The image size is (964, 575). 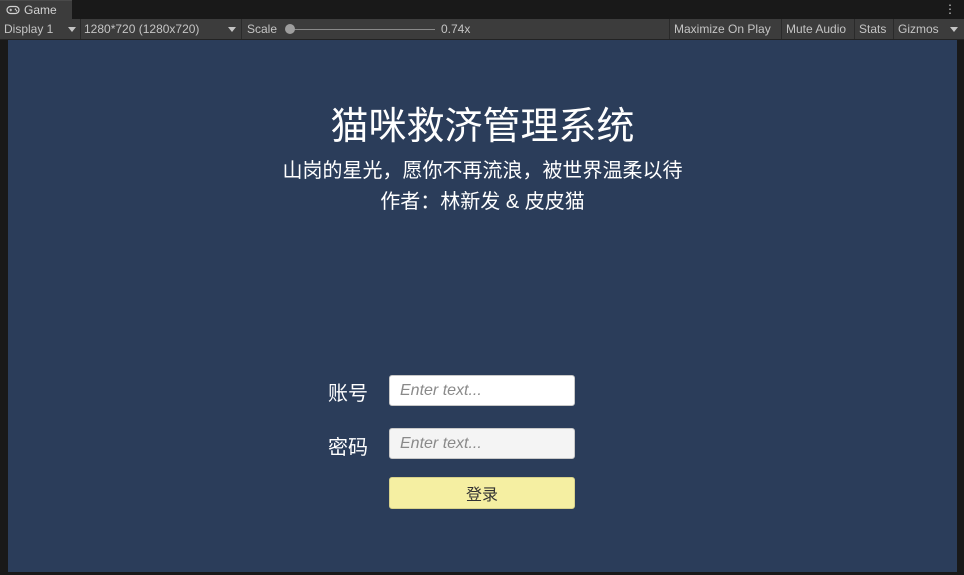 I want to click on more-menu-icon: ⋮, so click(x=950, y=9).